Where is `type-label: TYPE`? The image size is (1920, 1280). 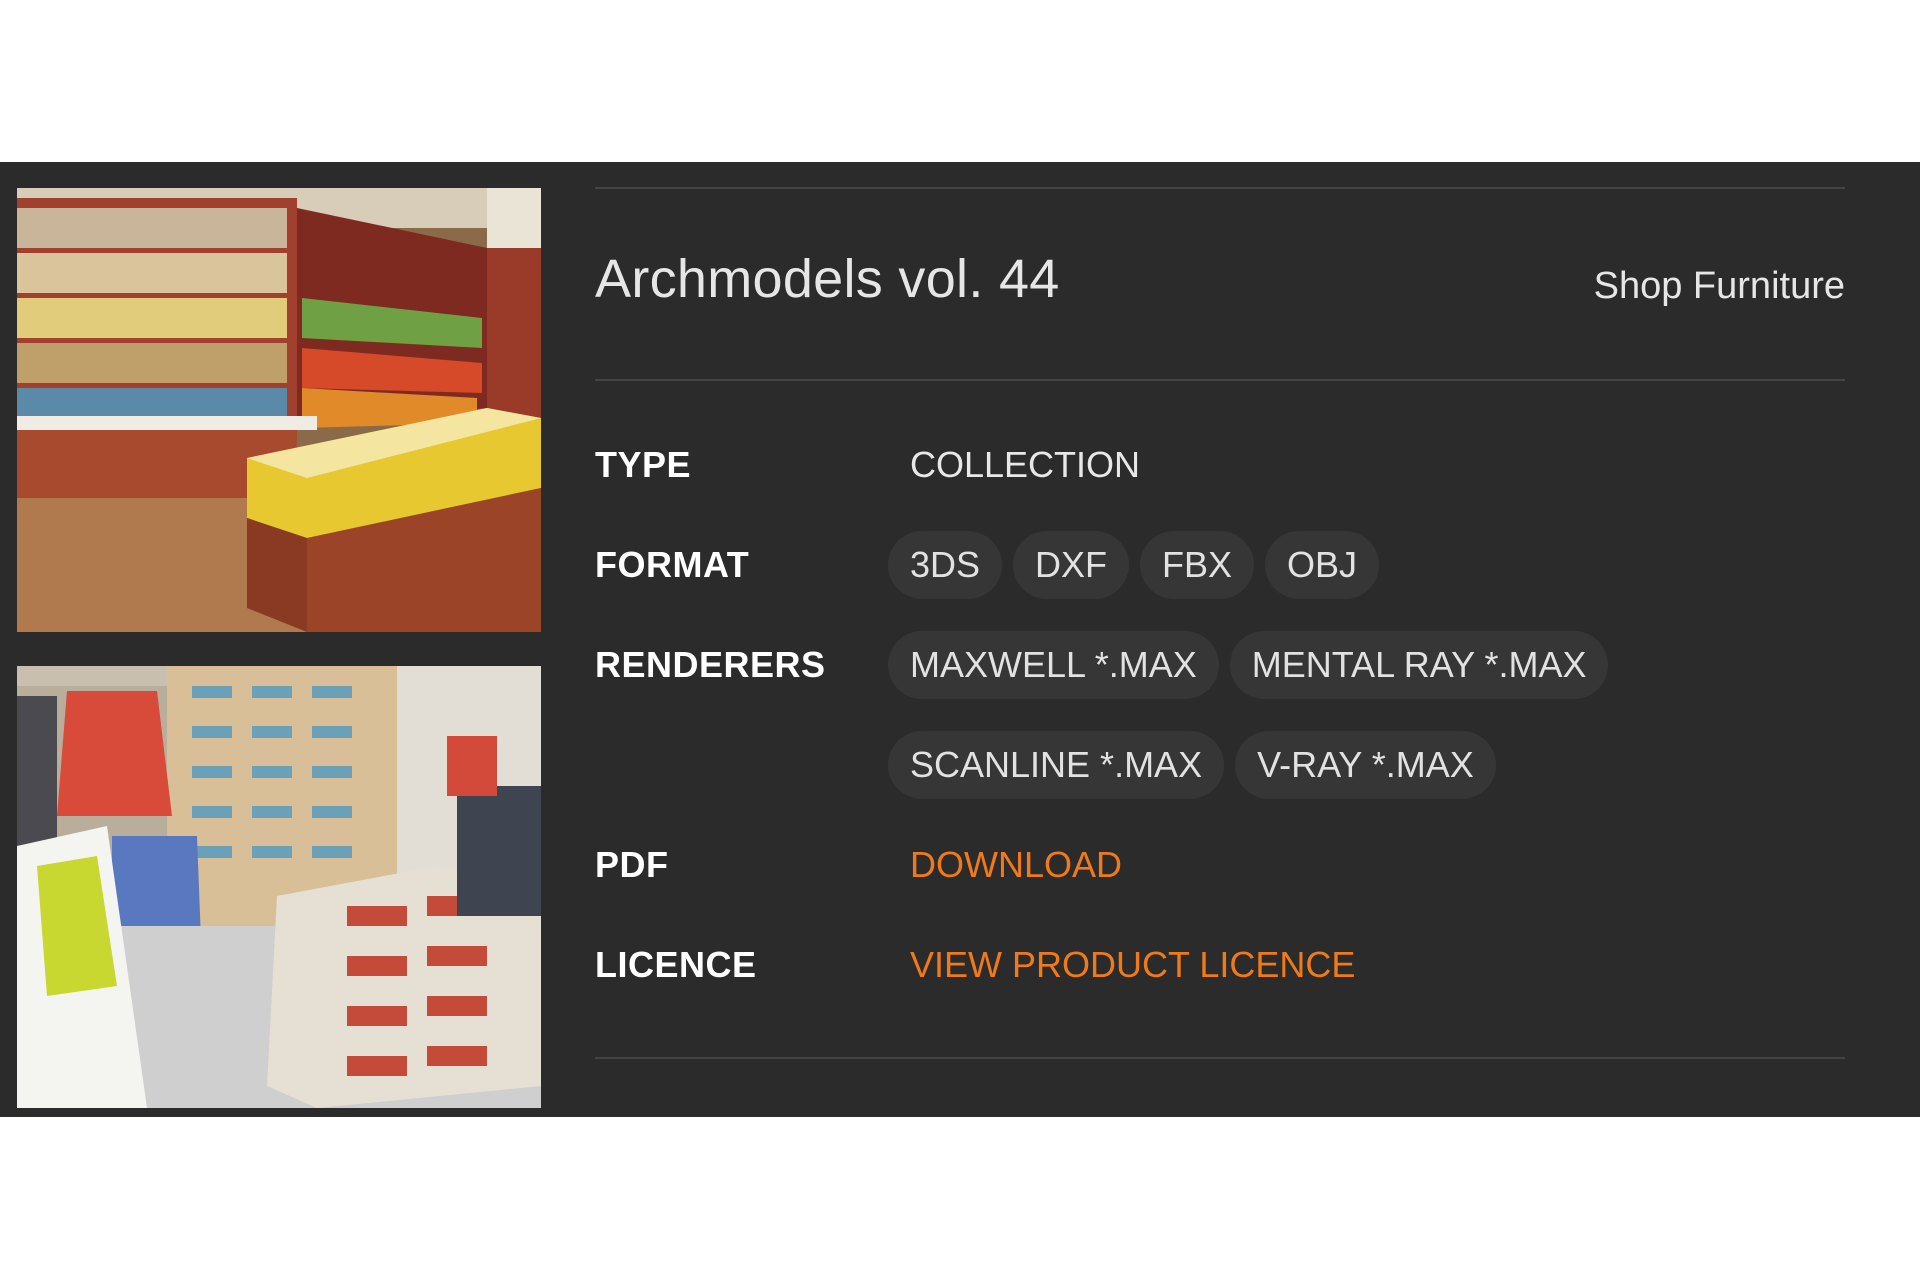
type-label: TYPE is located at coordinates (643, 464).